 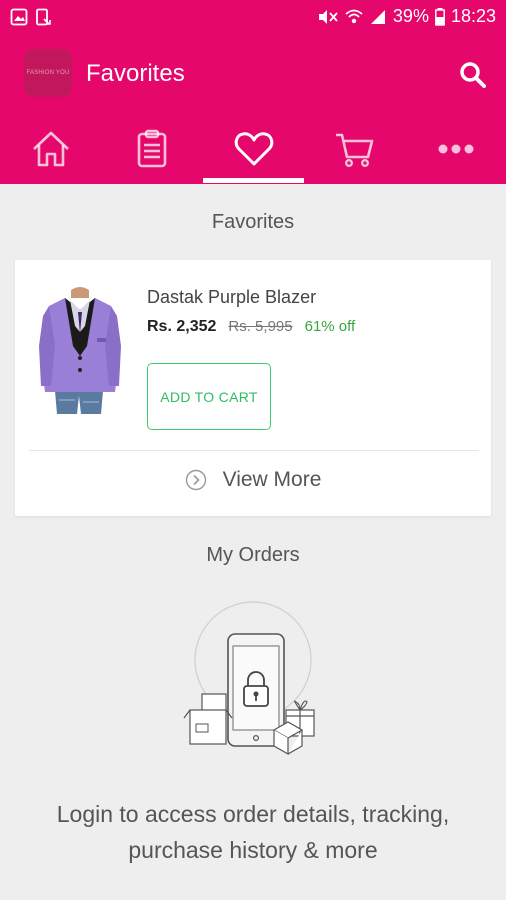 What do you see at coordinates (272, 479) in the screenshot?
I see `view-more-label: View More` at bounding box center [272, 479].